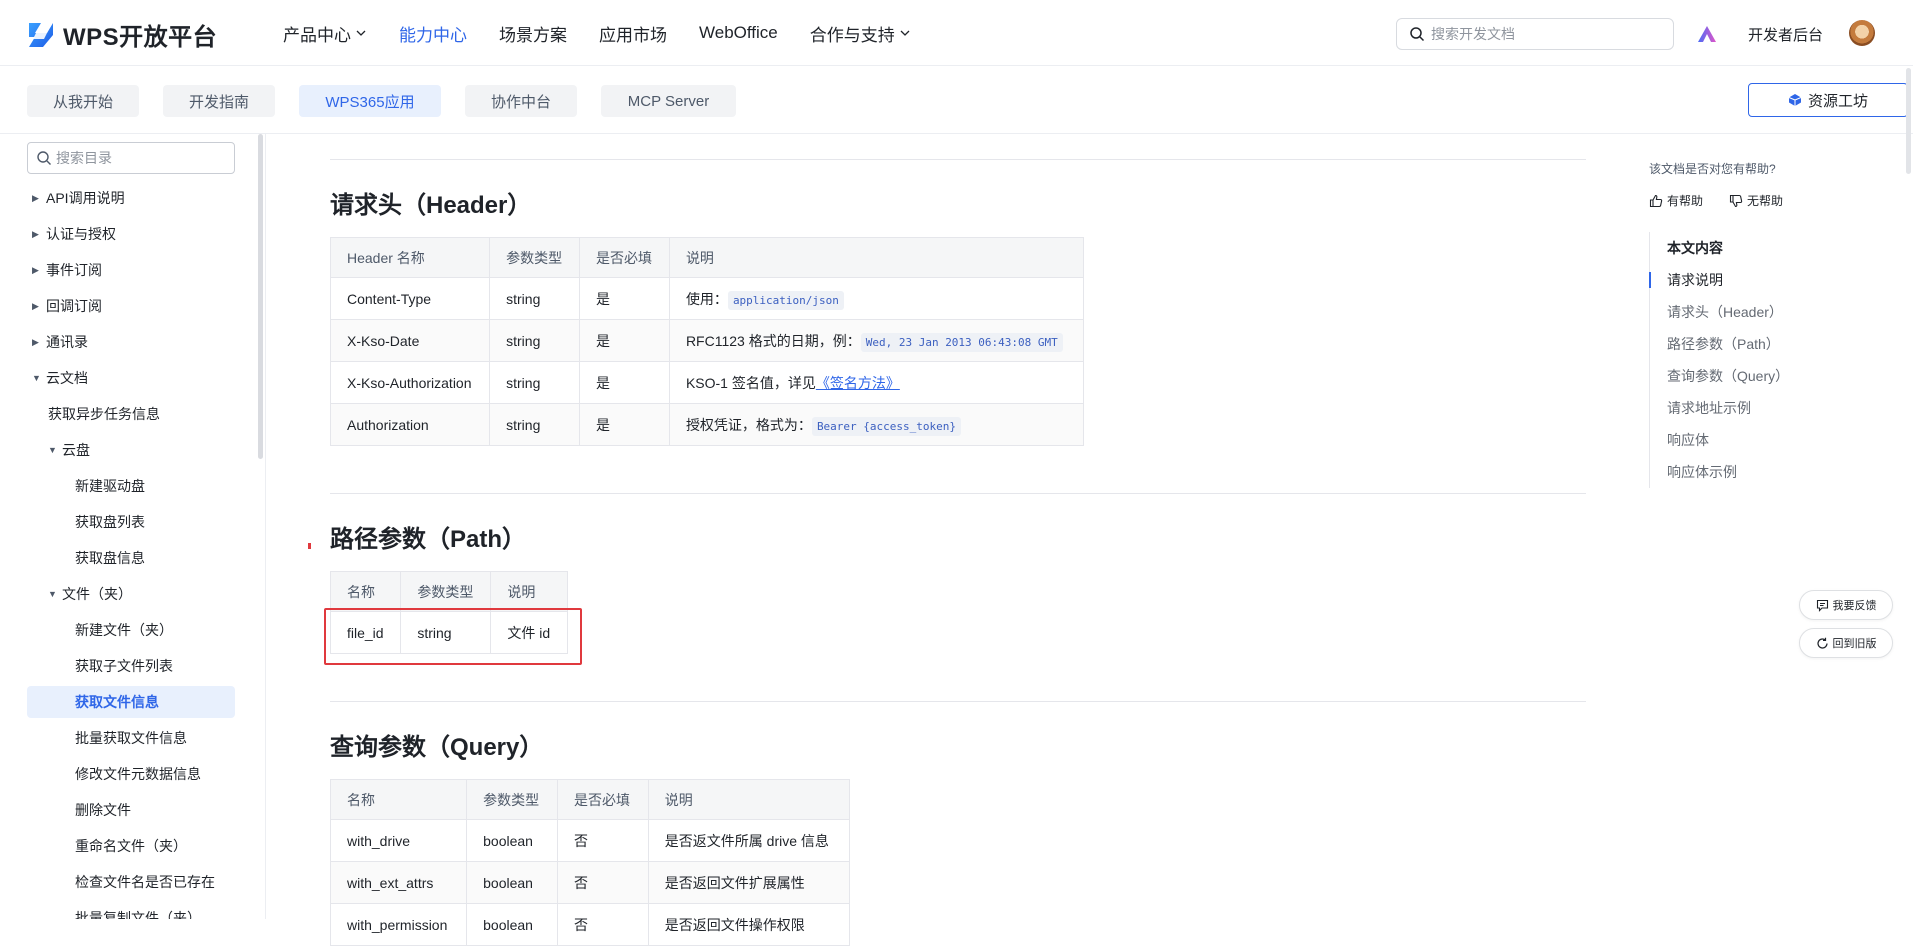  Describe the element at coordinates (110, 558) in the screenshot. I see `sidebar-item: 获取盘信息` at that location.